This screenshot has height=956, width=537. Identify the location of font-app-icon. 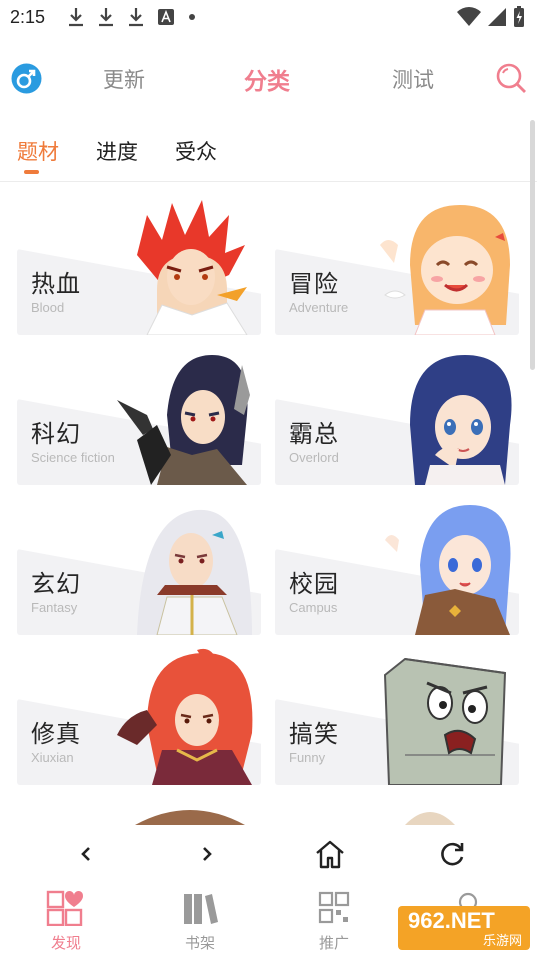
(166, 17).